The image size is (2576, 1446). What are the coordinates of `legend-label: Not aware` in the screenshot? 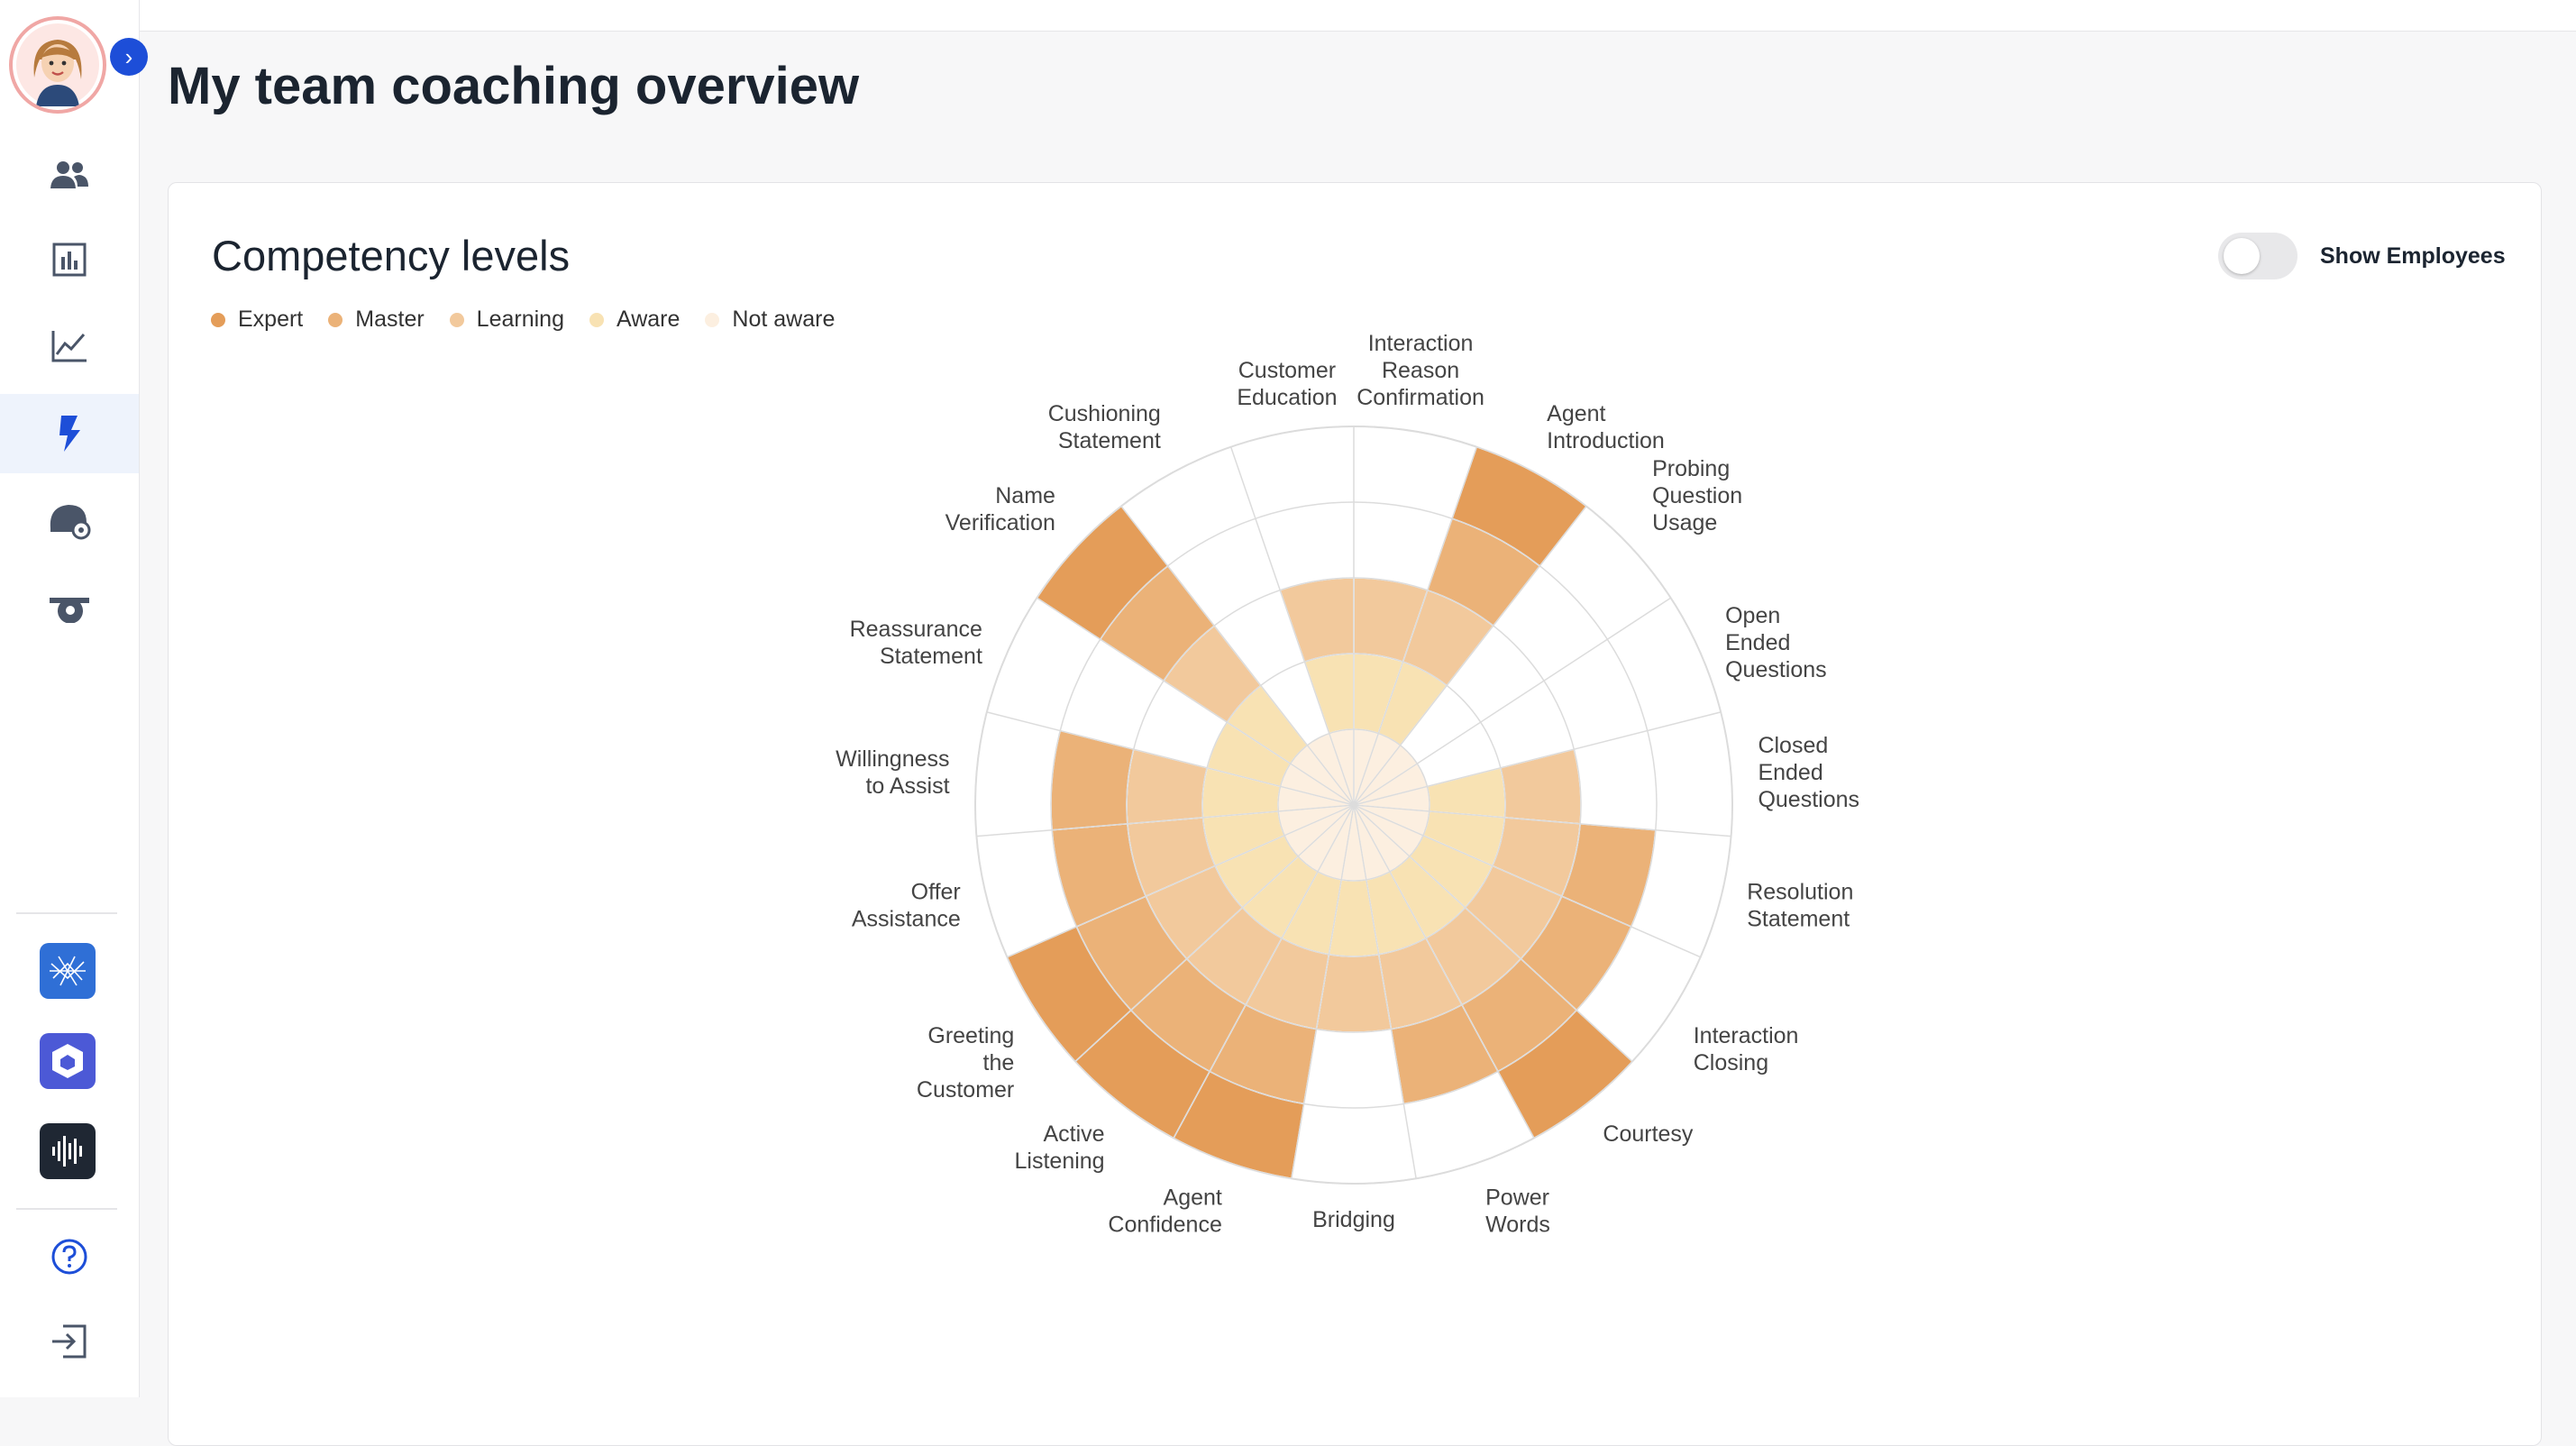 It's located at (784, 319).